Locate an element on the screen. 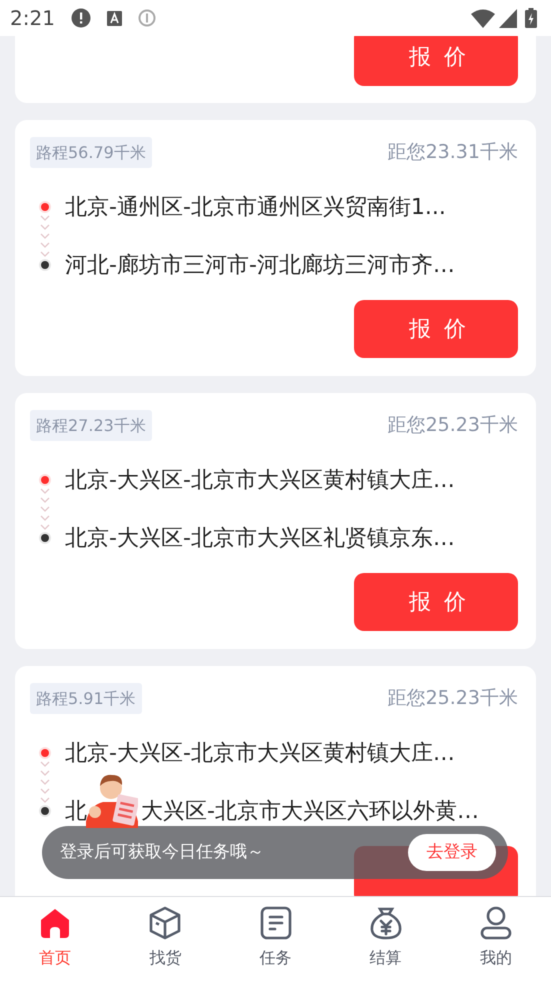 The height and width of the screenshot is (981, 551). keyboard-icon is located at coordinates (114, 18).